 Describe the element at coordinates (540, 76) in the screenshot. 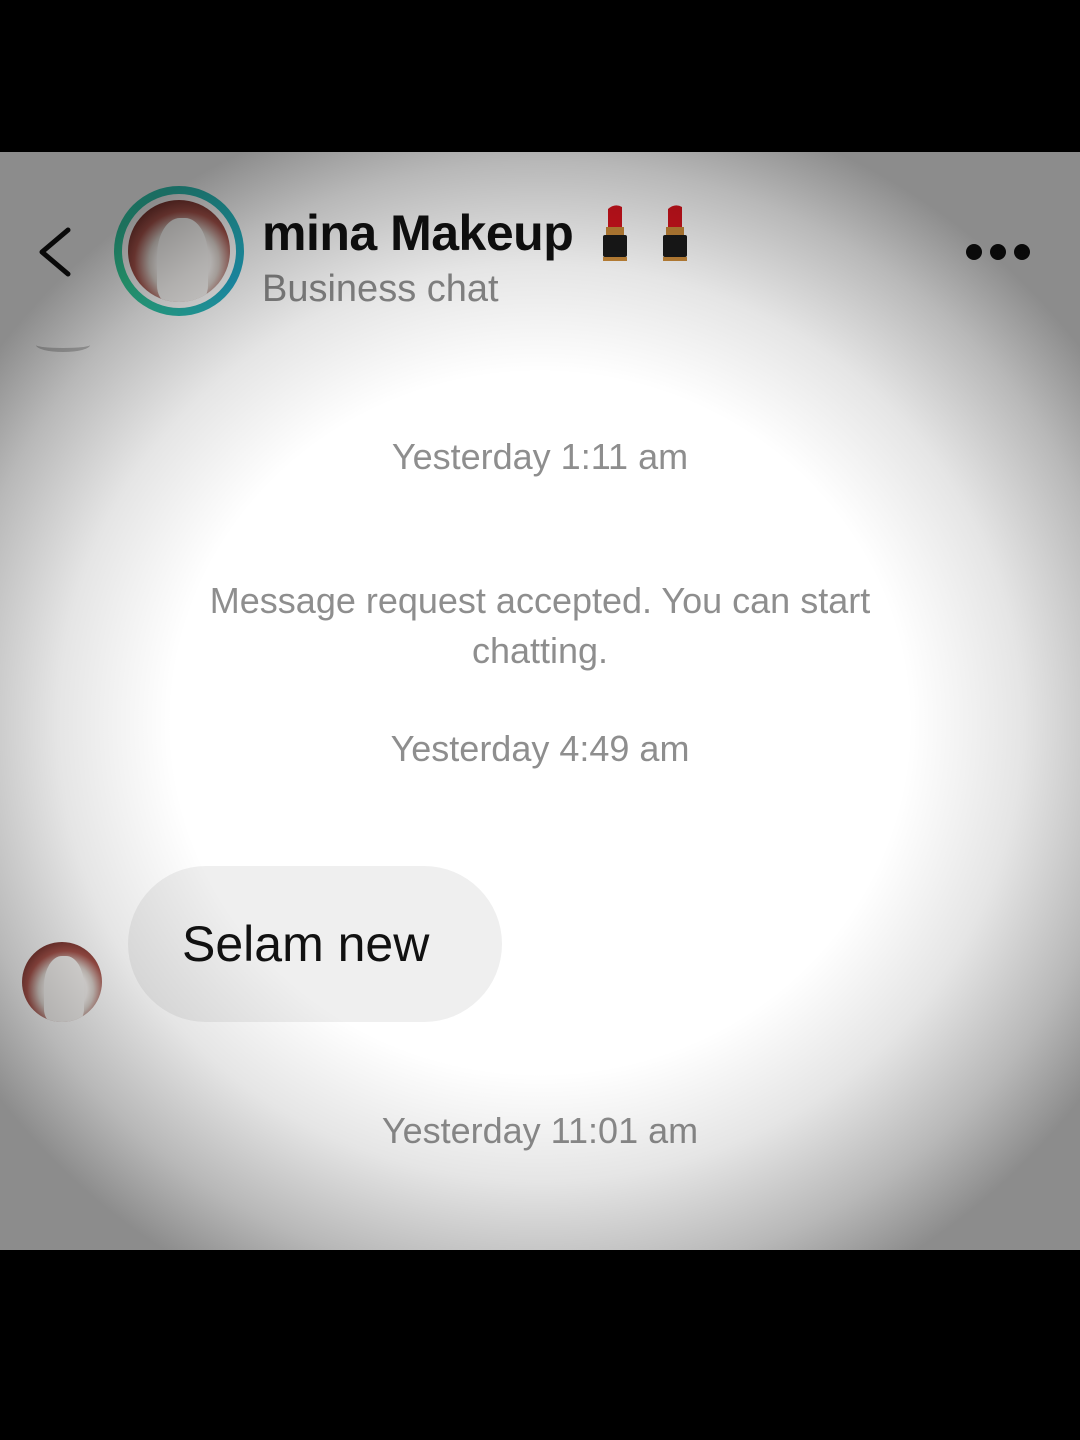

I see `letterbox-top-bar` at that location.